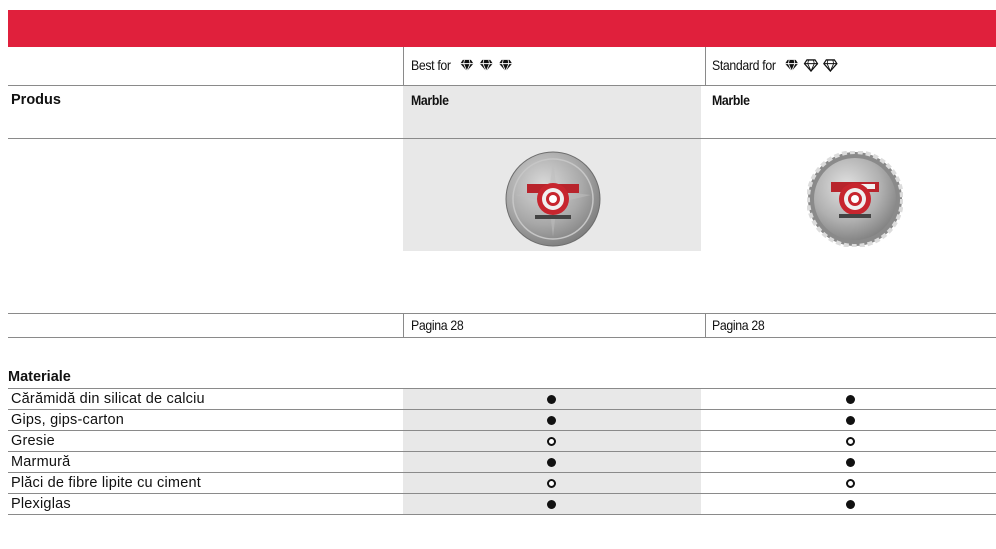 This screenshot has width=996, height=549. Describe the element at coordinates (502, 28) in the screenshot. I see `header-red-bar` at that location.